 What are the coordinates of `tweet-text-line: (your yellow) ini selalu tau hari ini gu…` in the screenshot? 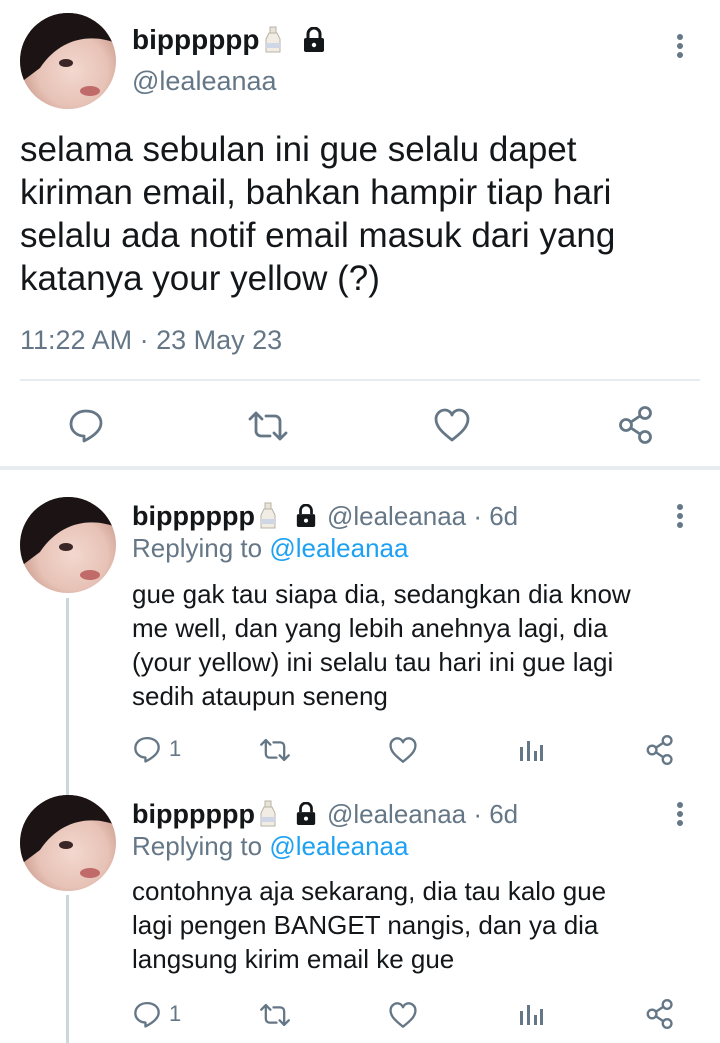 It's located at (373, 662).